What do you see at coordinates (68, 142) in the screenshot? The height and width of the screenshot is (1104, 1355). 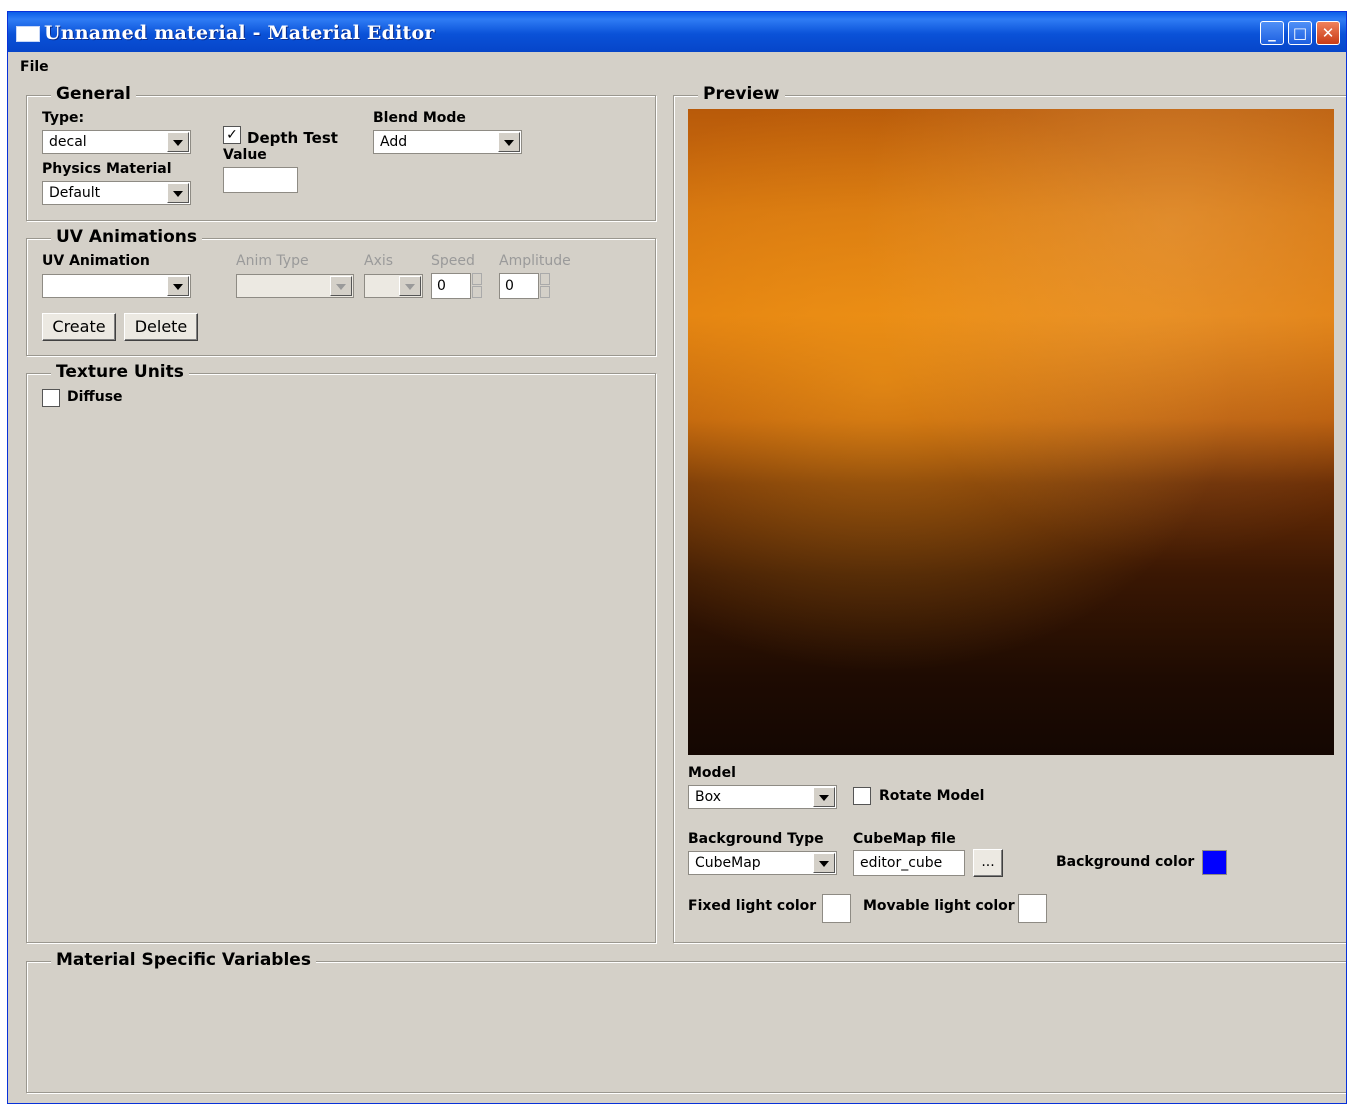 I see `type-select-value: decal` at bounding box center [68, 142].